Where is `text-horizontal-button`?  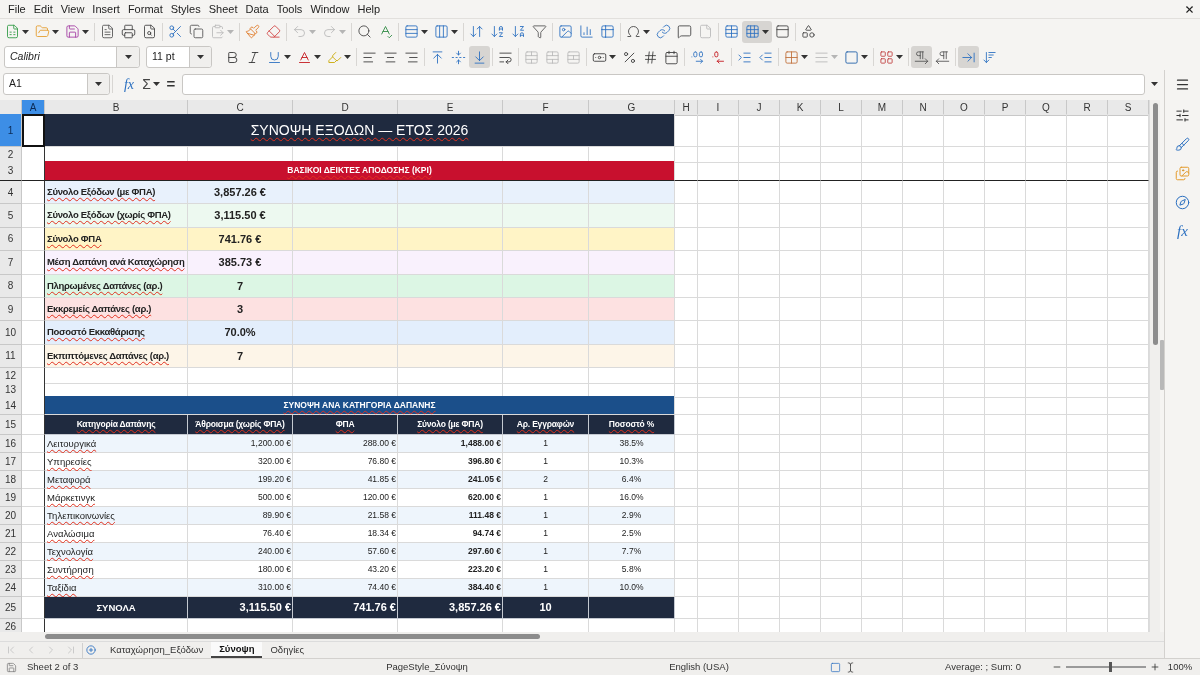
text-horizontal-button is located at coordinates (968, 57).